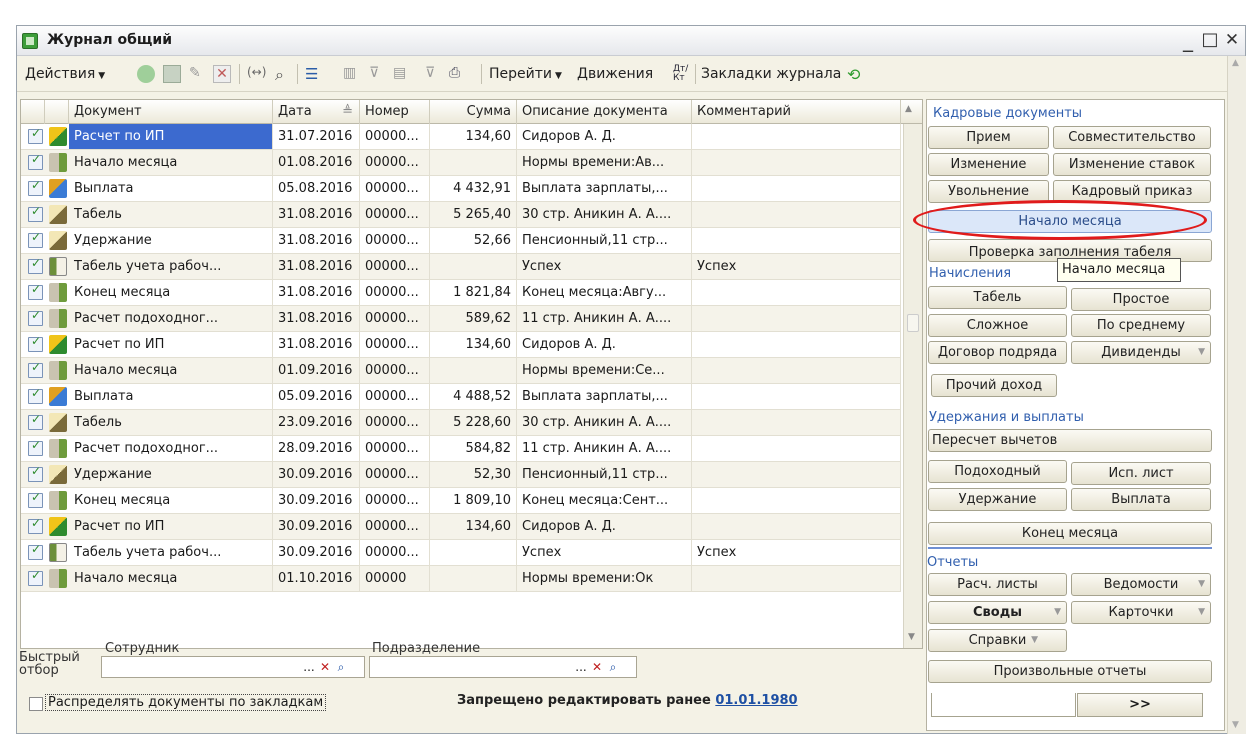  Describe the element at coordinates (627, 700) in the screenshot. I see `edit-restriction-text: Запрещено редактировать ранее 01.01.1980` at that location.